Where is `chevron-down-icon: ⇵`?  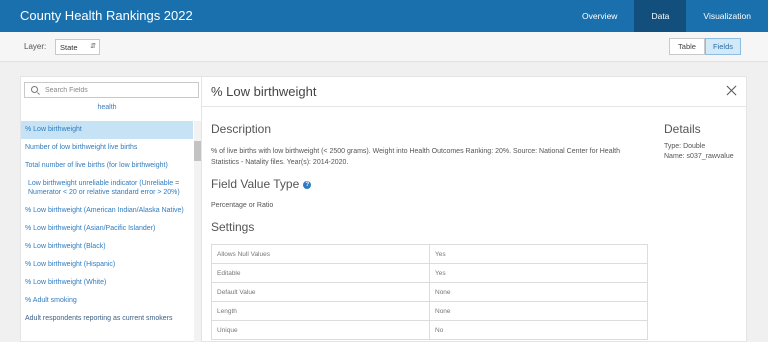 chevron-down-icon: ⇵ is located at coordinates (93, 46).